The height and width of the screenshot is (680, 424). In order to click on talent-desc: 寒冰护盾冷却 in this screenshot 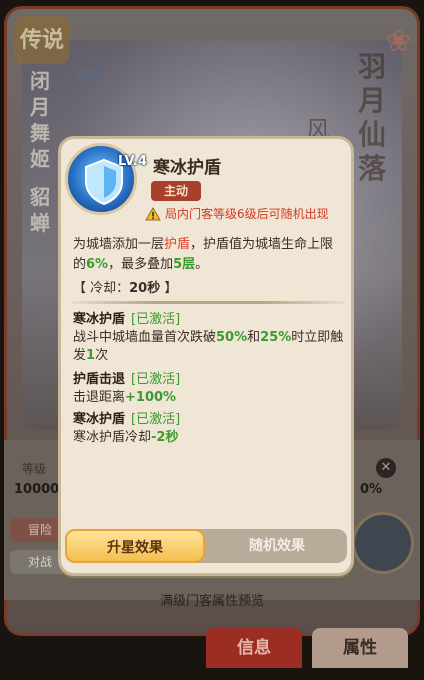, I will do `click(112, 437)`.